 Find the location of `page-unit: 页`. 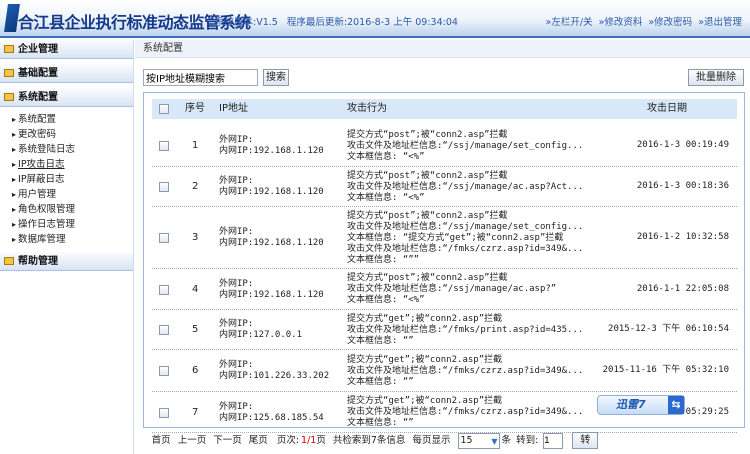

page-unit: 页 is located at coordinates (321, 440).